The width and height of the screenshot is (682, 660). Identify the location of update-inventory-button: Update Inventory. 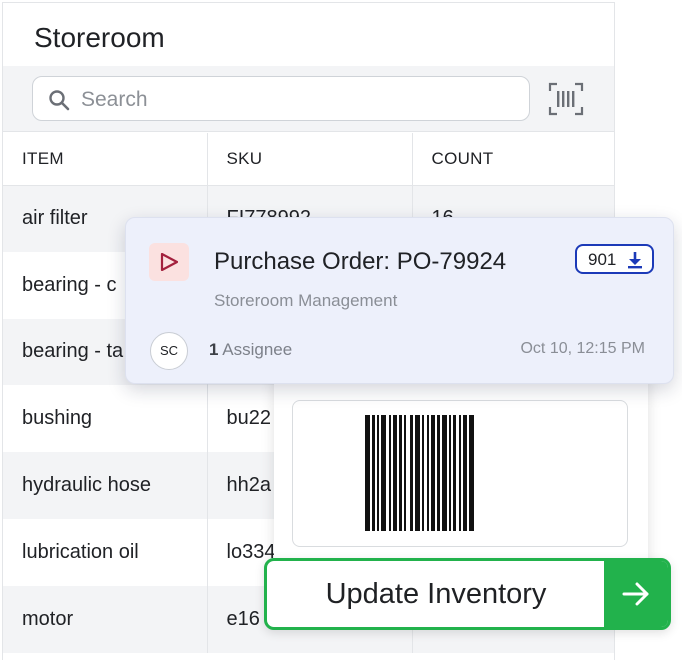
(467, 594).